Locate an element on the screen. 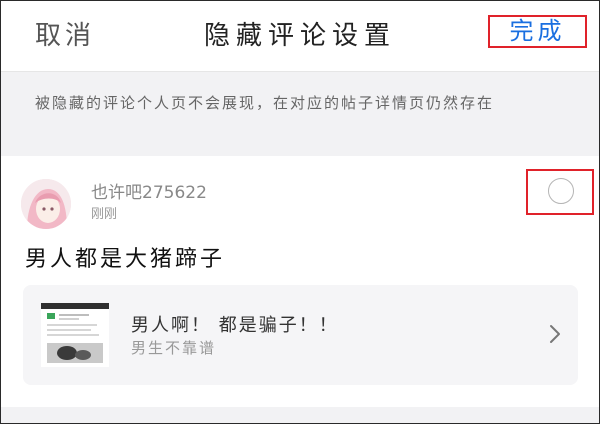 The image size is (600, 424). select-comment-radio is located at coordinates (560, 192).